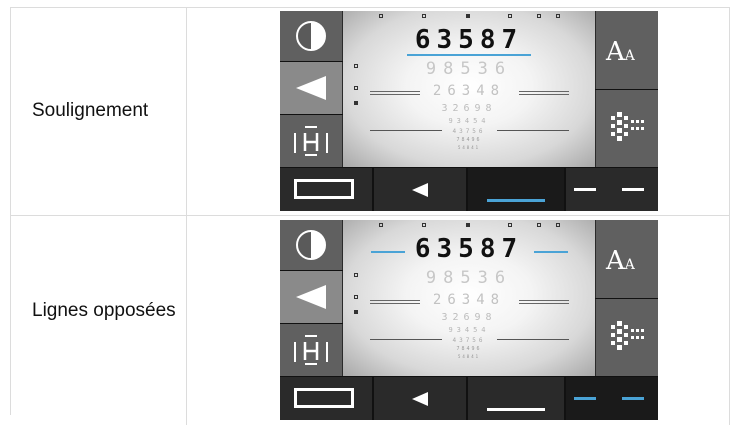 This screenshot has height=425, width=740. I want to click on row-label-lignes-opposees: Lignes opposées, so click(104, 310).